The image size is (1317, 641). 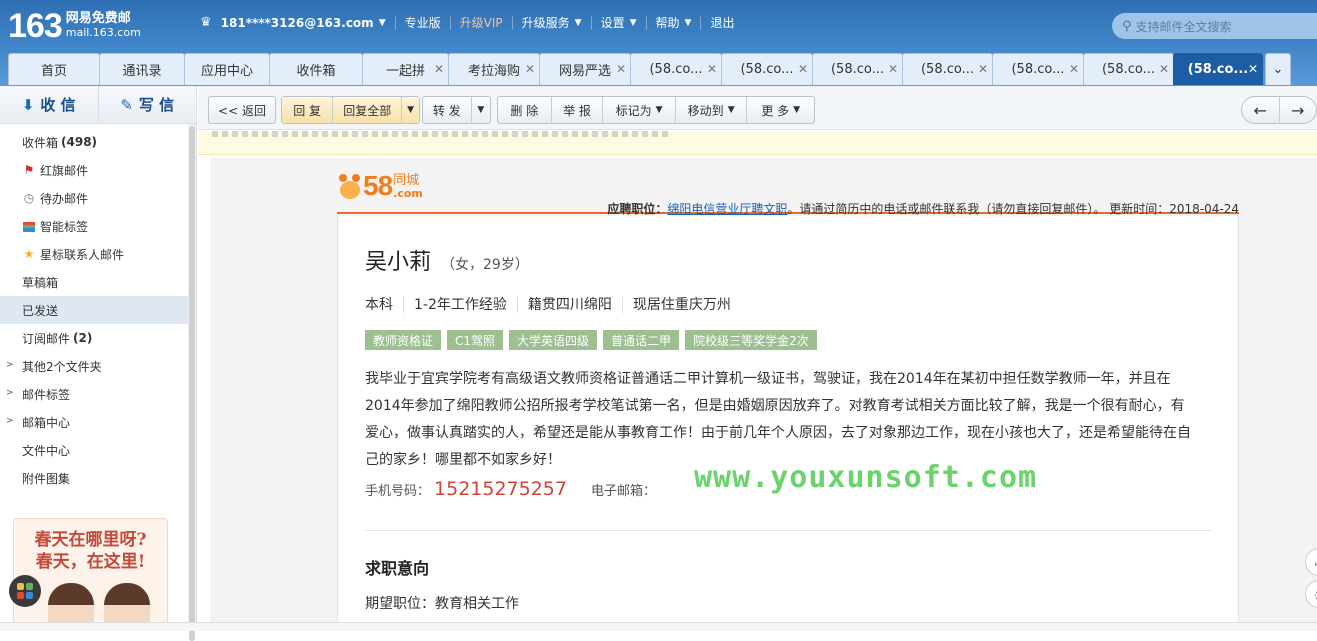 I want to click on move-to-menu: 移动到 ▼, so click(x=712, y=110).